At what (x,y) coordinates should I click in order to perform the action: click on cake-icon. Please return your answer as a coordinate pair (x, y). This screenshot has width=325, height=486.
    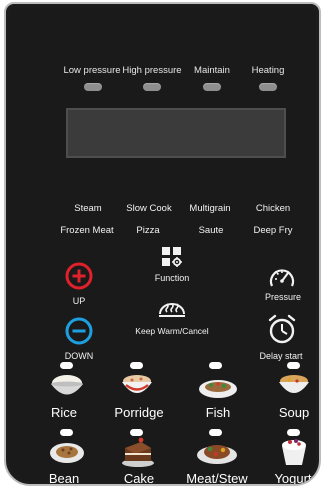
    Looking at the image, I should click on (138, 452).